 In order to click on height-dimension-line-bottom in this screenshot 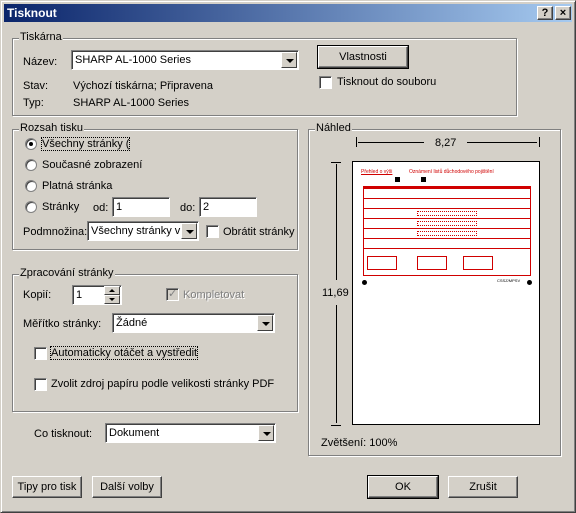, I will do `click(336, 364)`.